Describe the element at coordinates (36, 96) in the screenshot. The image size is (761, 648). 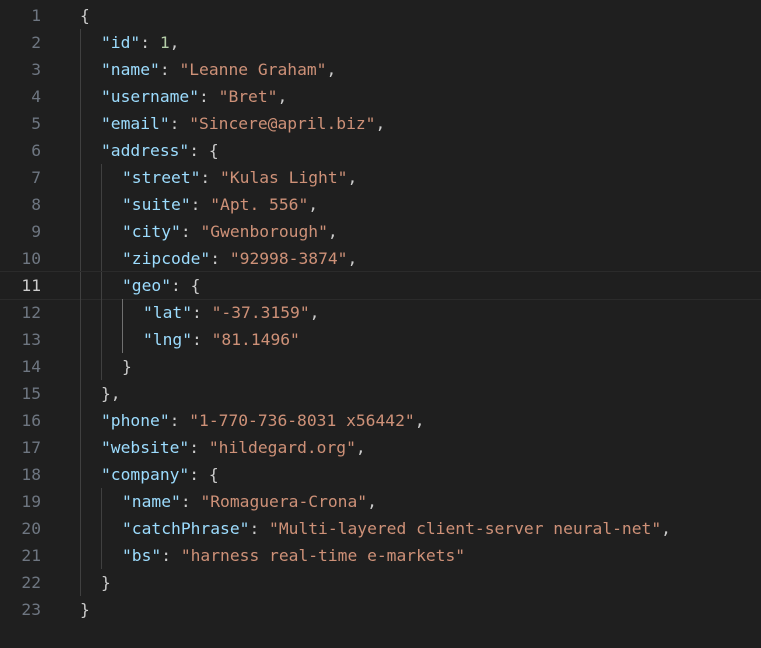
I see `line-number: 4` at that location.